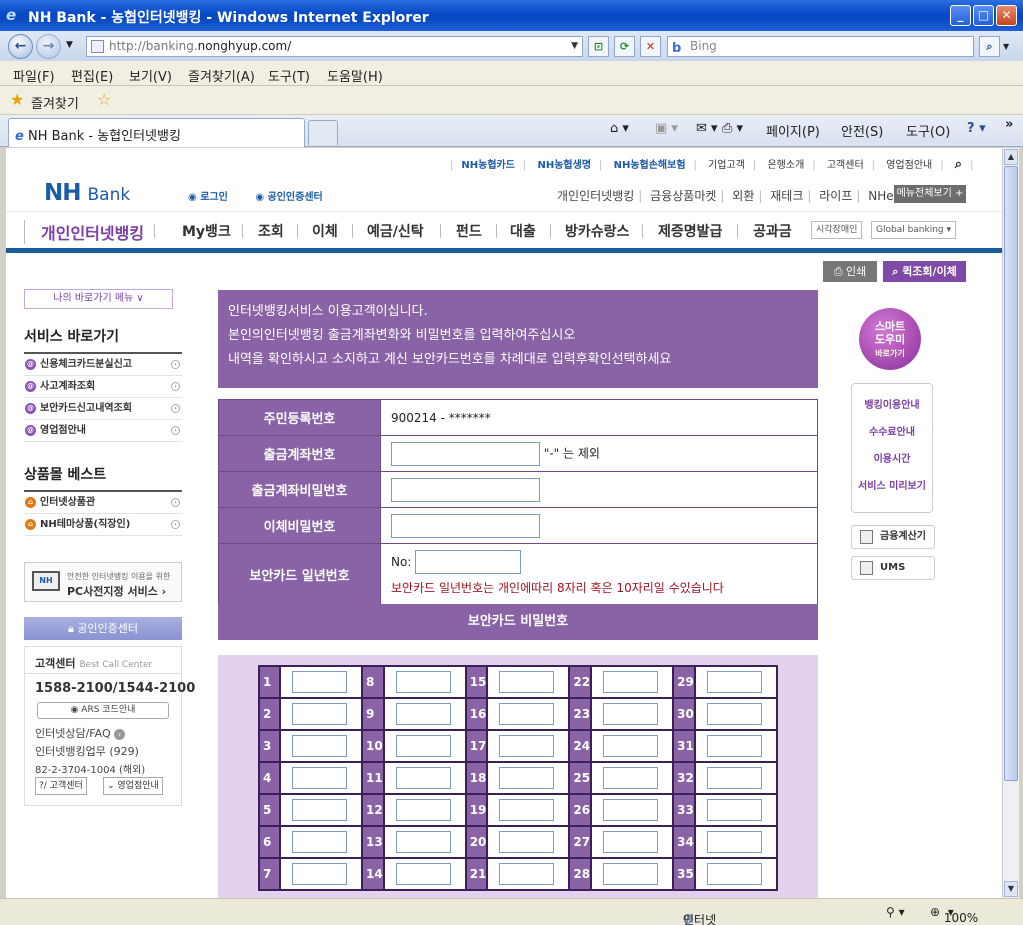 The image size is (1023, 925). I want to click on scroll-thumb, so click(1011, 473).